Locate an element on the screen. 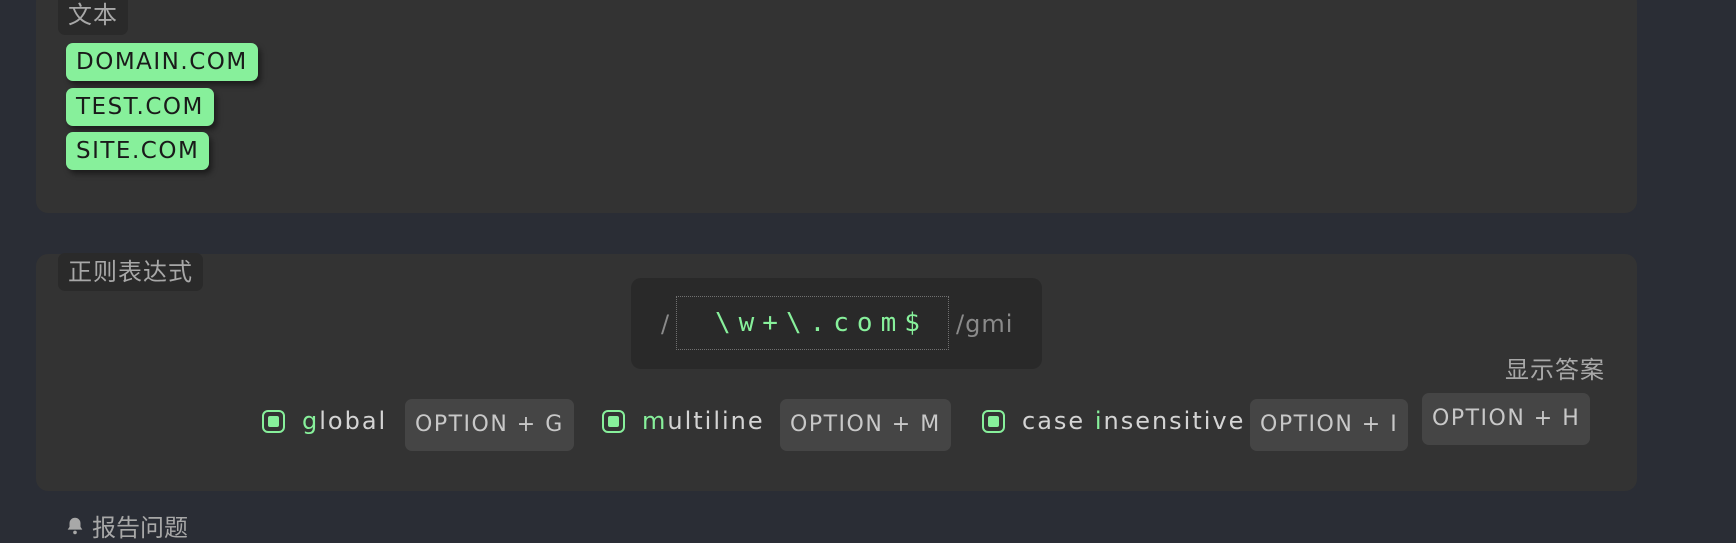  shortcut-case-insensitive-badge: OPTION + I is located at coordinates (1329, 425).